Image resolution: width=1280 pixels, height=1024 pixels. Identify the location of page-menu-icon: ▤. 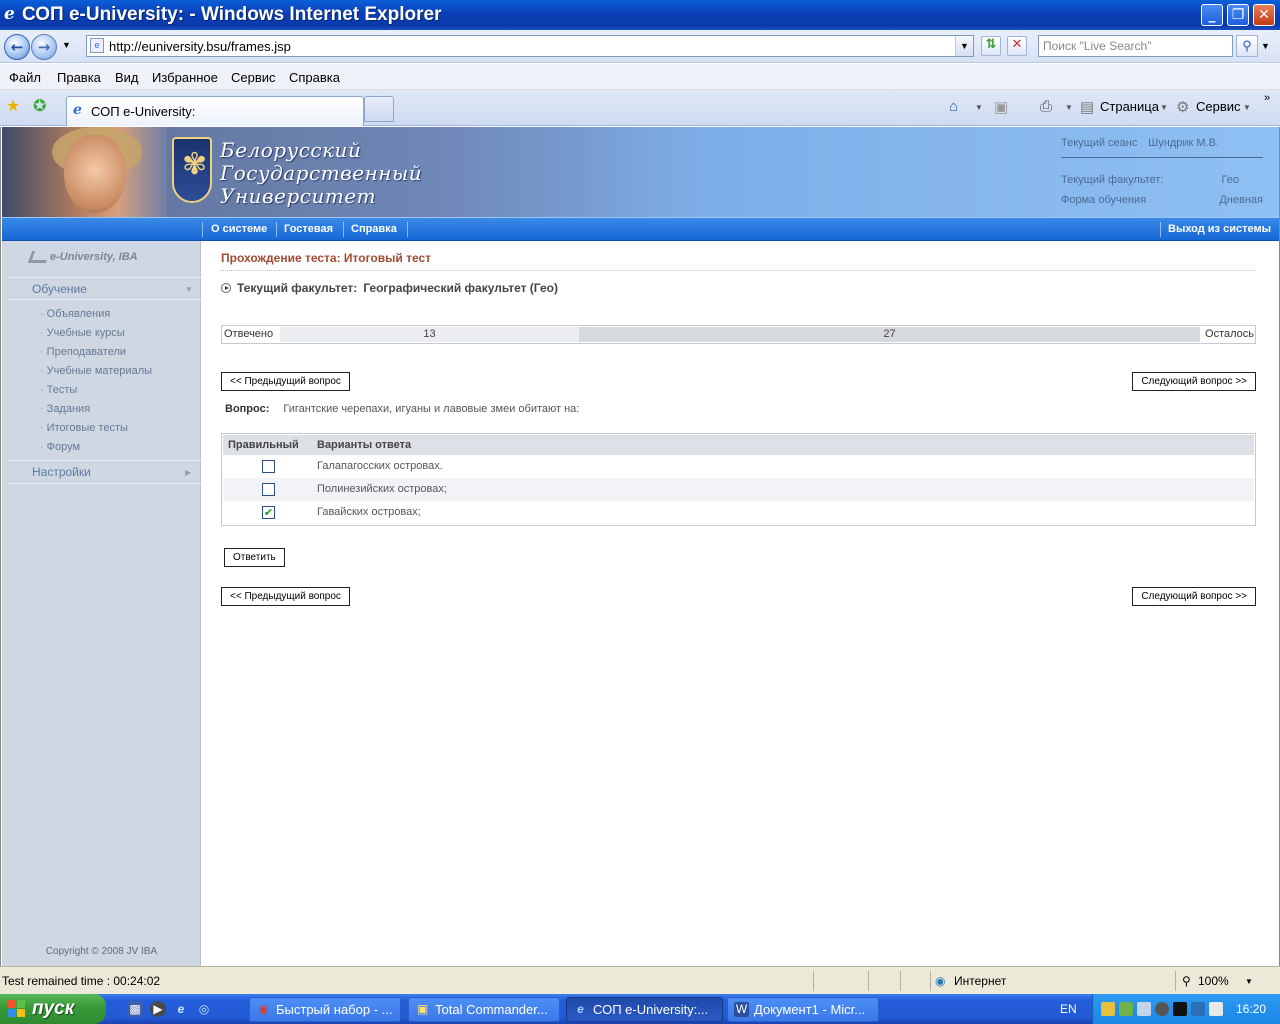
(1087, 107).